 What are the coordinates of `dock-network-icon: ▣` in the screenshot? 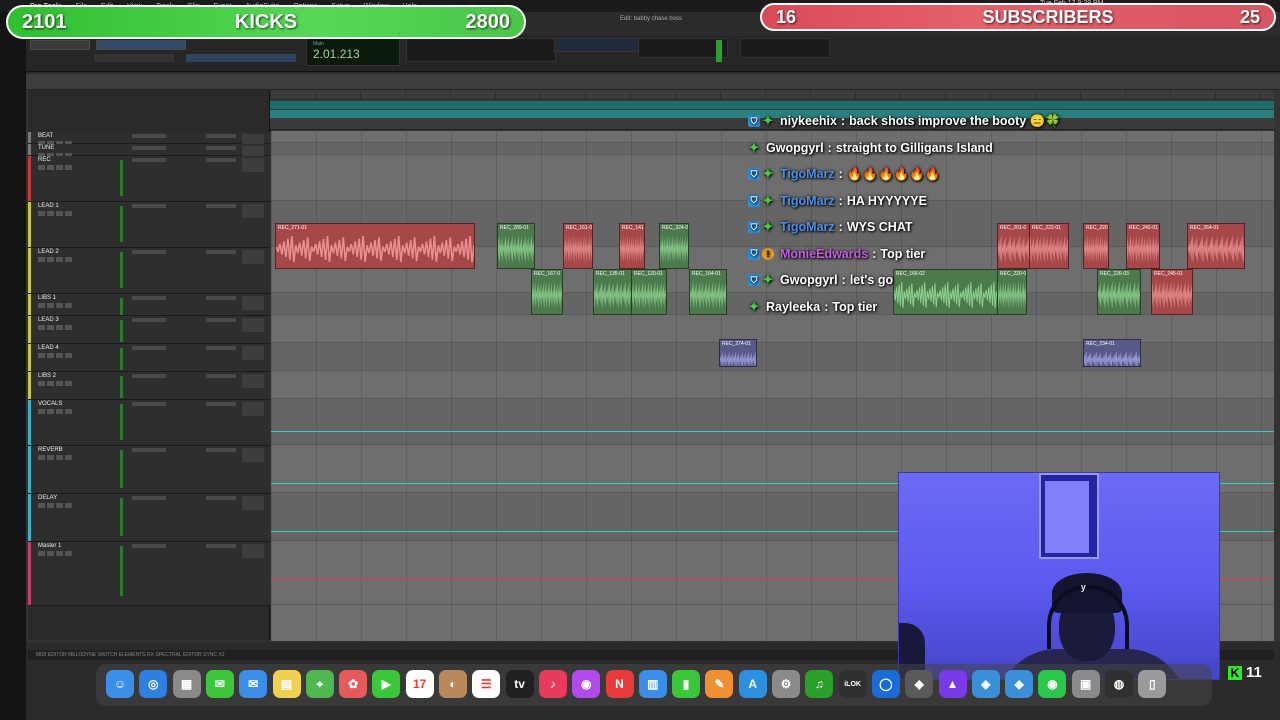 It's located at (1085, 684).